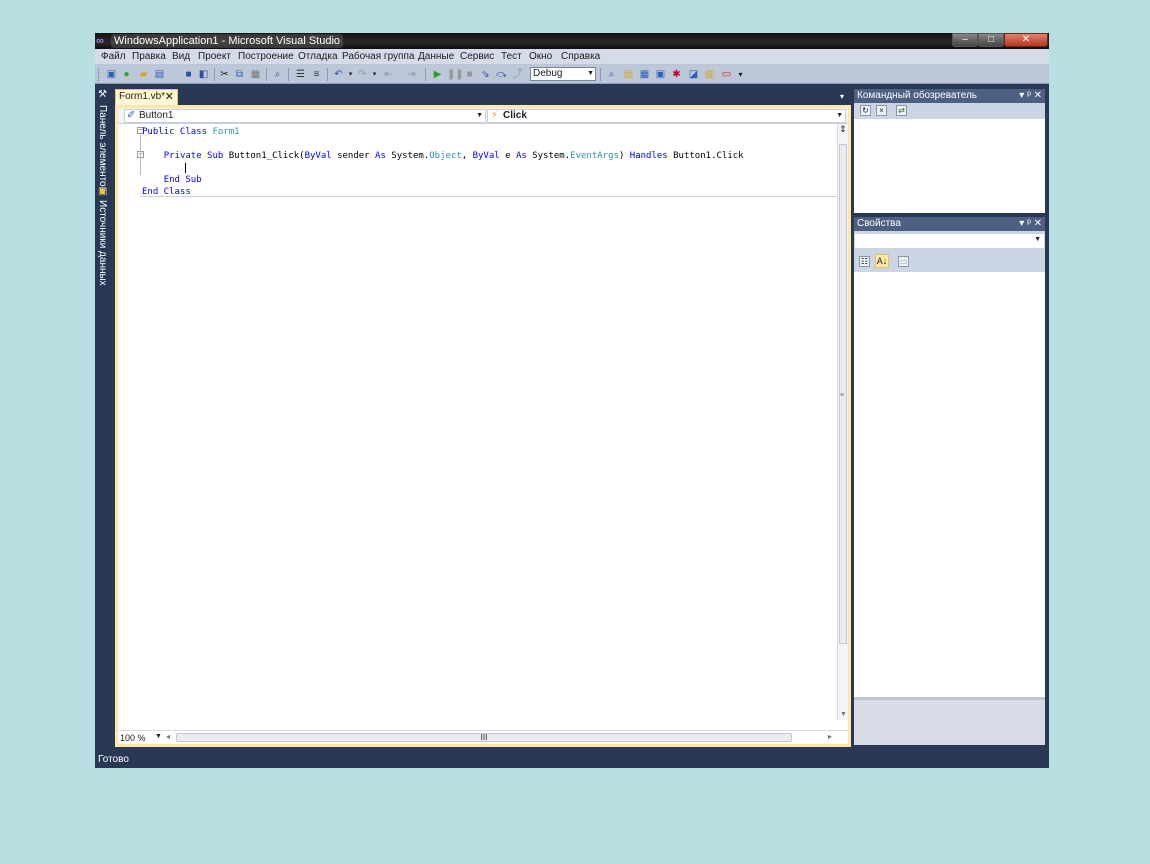 This screenshot has height=864, width=1150. I want to click on scroll-right-icon: ▸, so click(830, 736).